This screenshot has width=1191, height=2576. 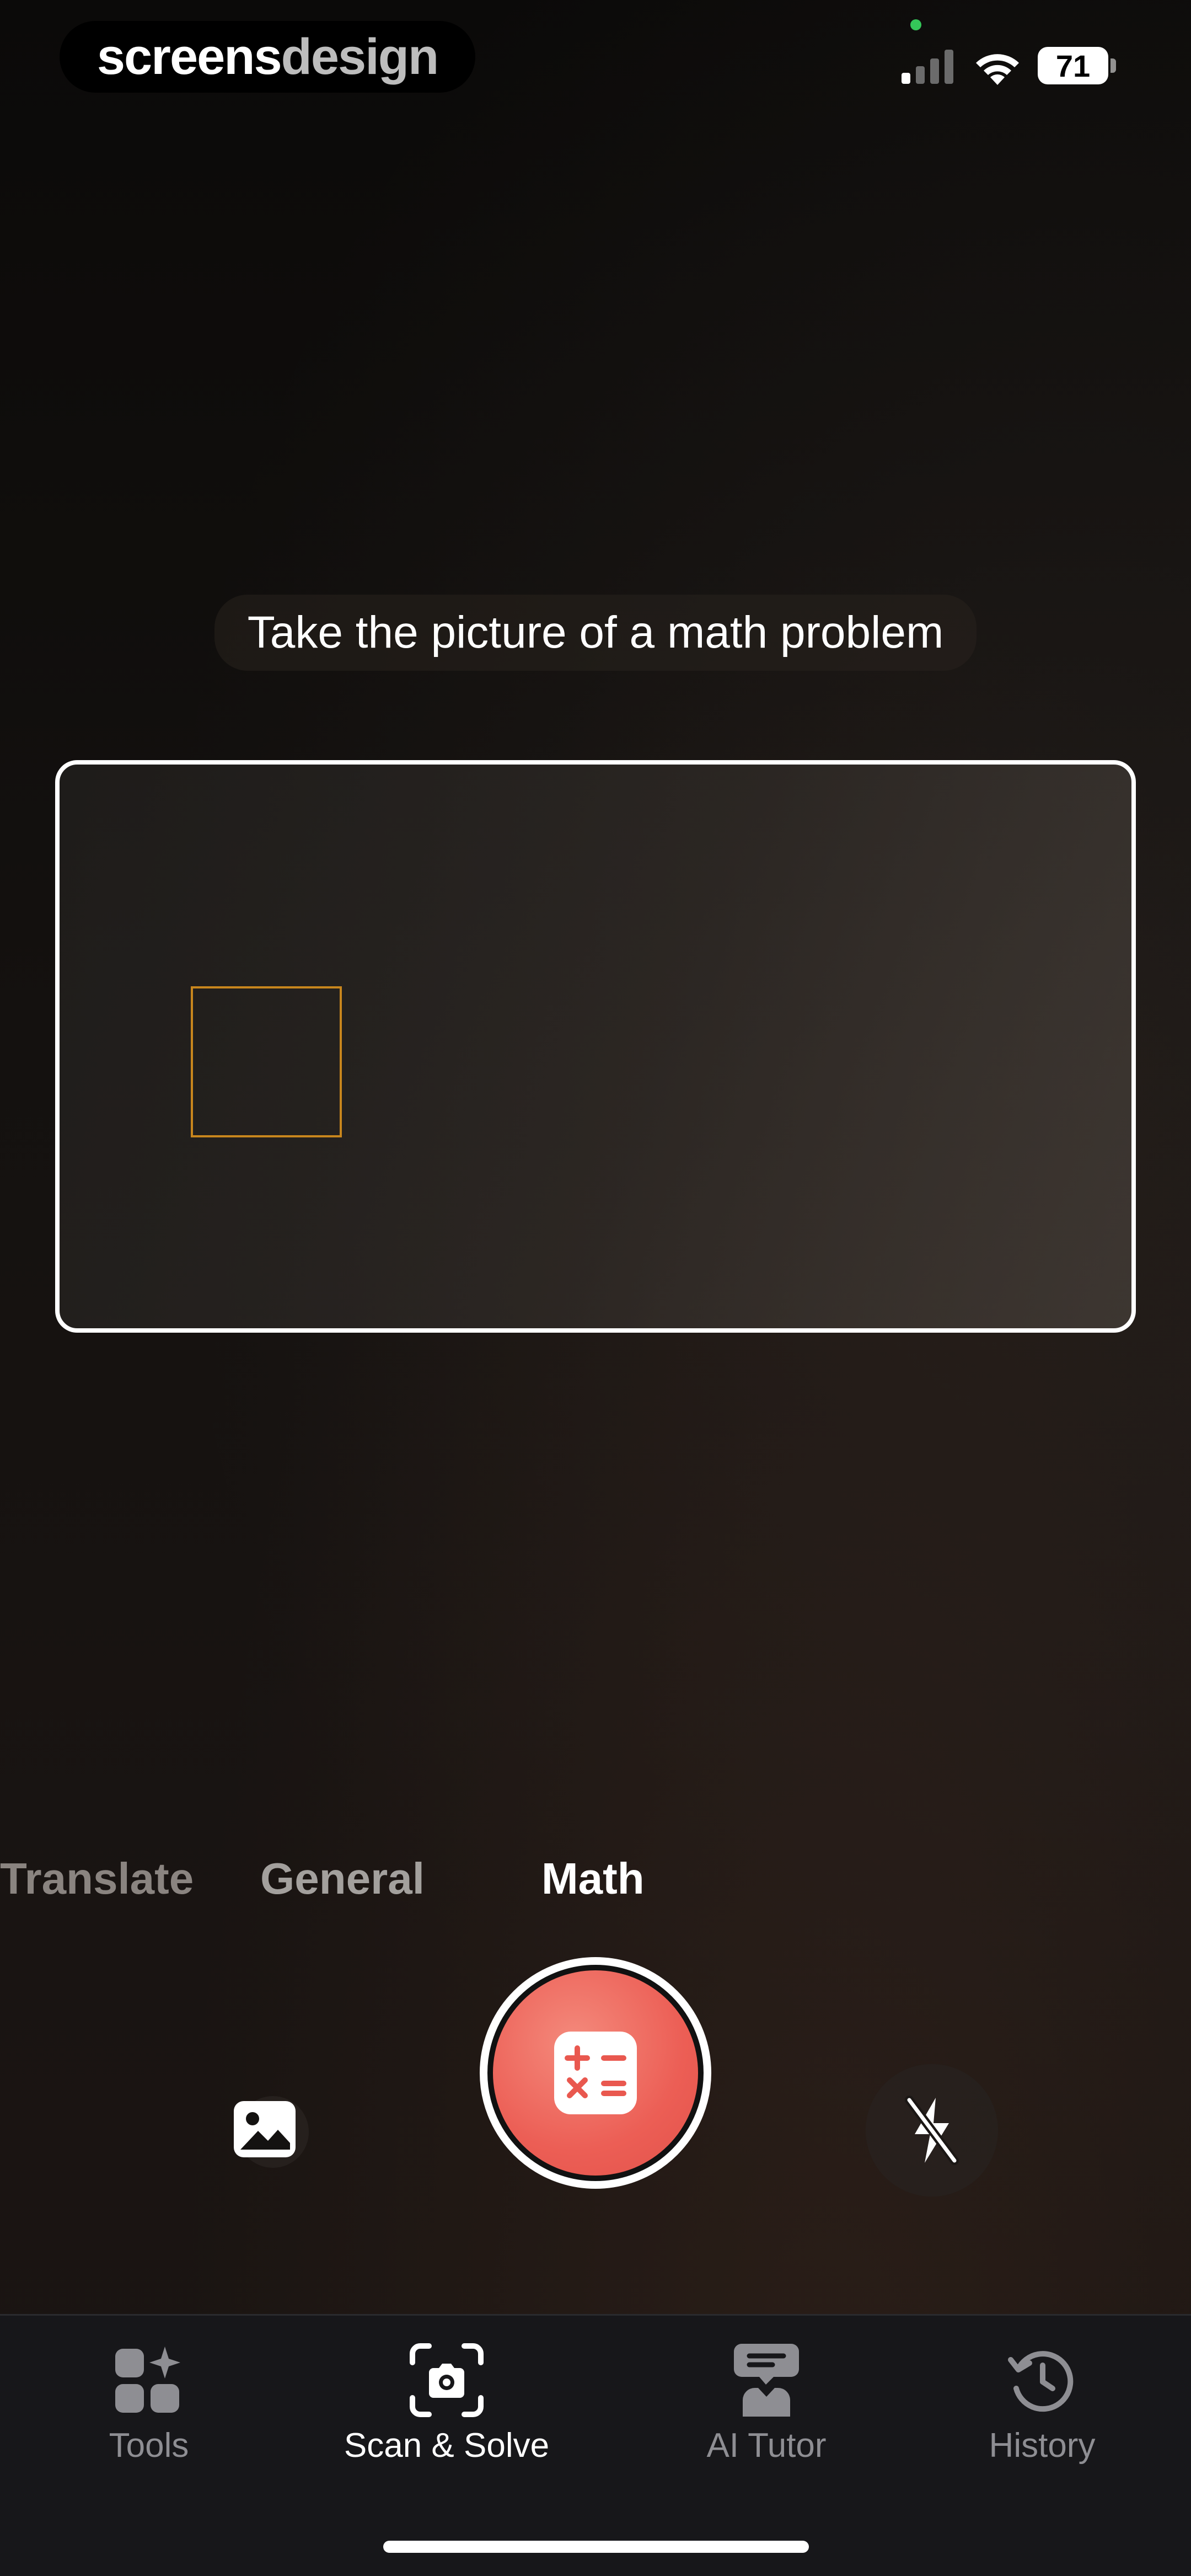 I want to click on flash-off-icon, so click(x=932, y=2130).